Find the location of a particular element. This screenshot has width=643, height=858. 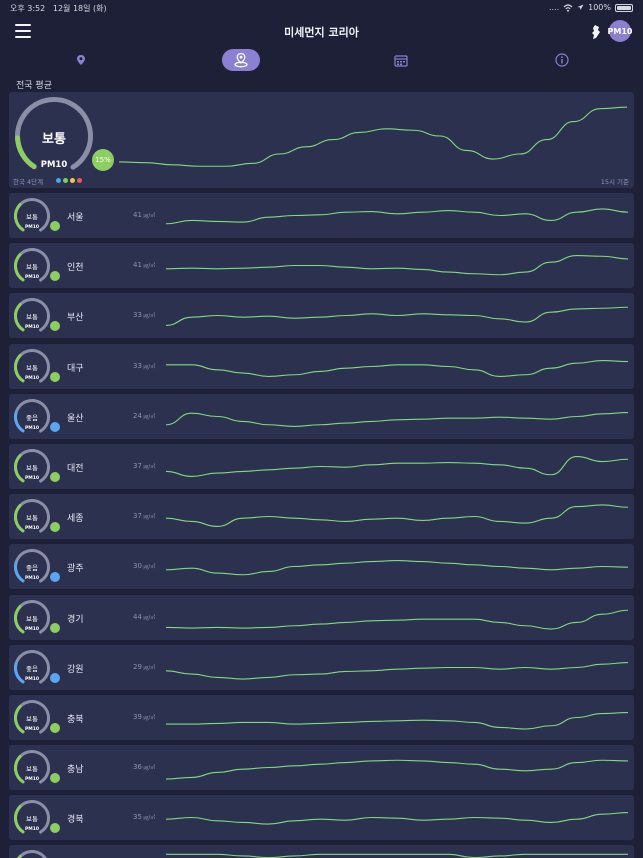

city-name: 울산 is located at coordinates (75, 418).